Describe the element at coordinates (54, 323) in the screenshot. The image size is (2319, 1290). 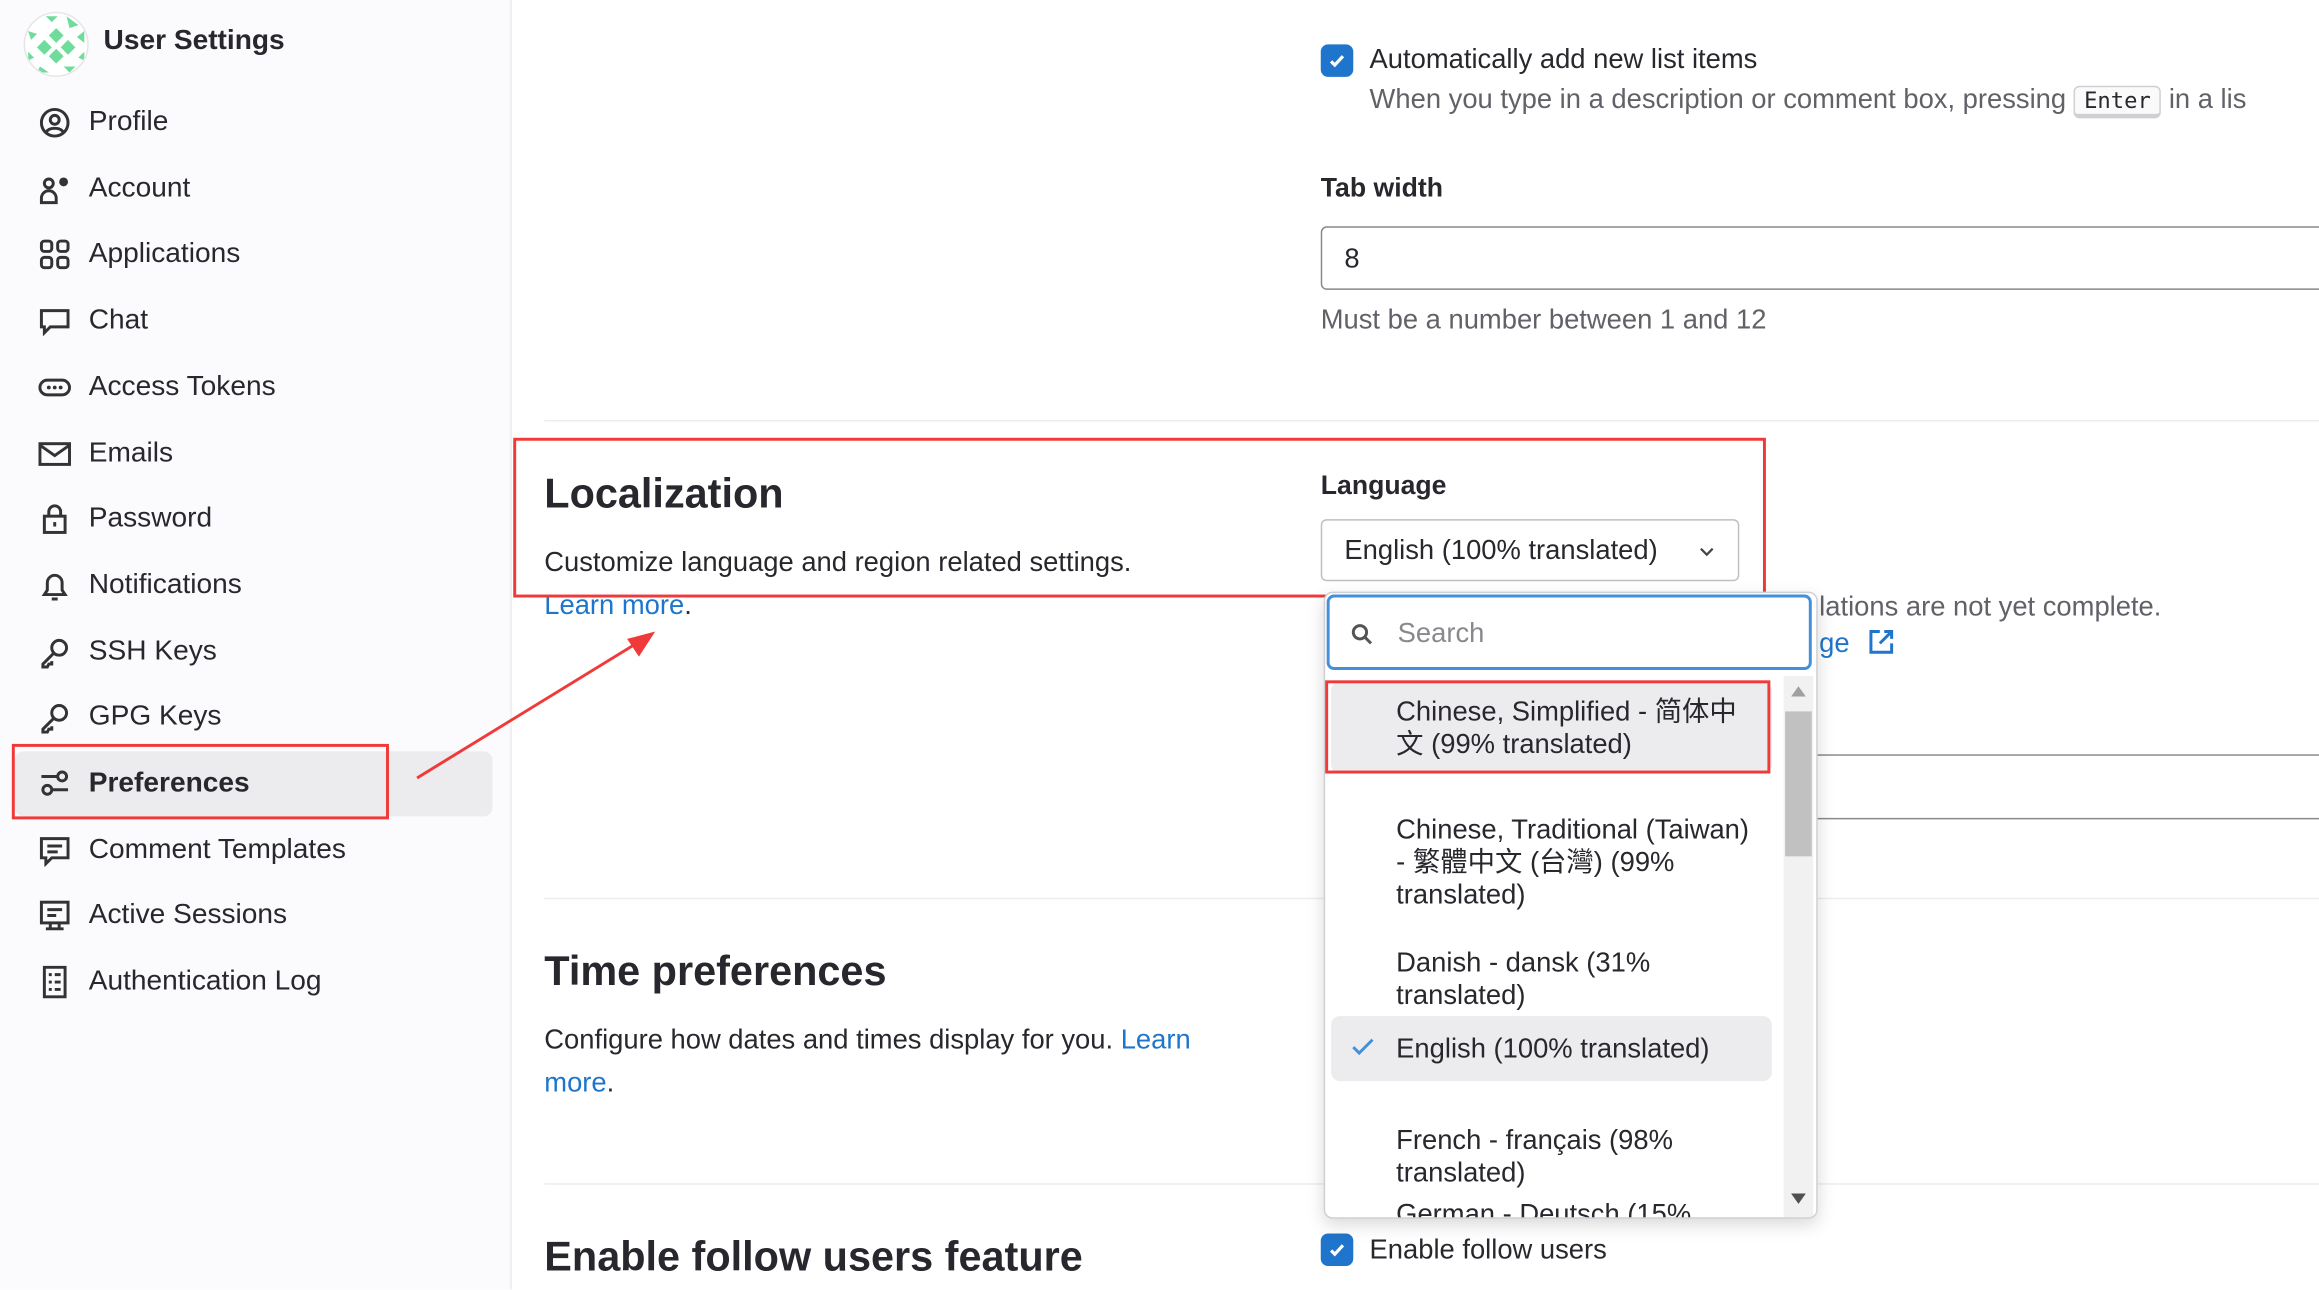
I see `chat-icon` at that location.